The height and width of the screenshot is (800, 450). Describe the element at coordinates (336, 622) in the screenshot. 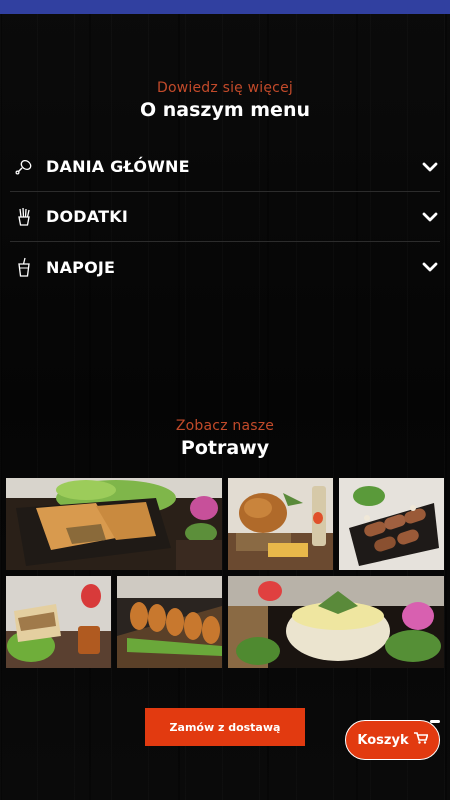

I see `dish-photo-mashed-potatoes` at that location.